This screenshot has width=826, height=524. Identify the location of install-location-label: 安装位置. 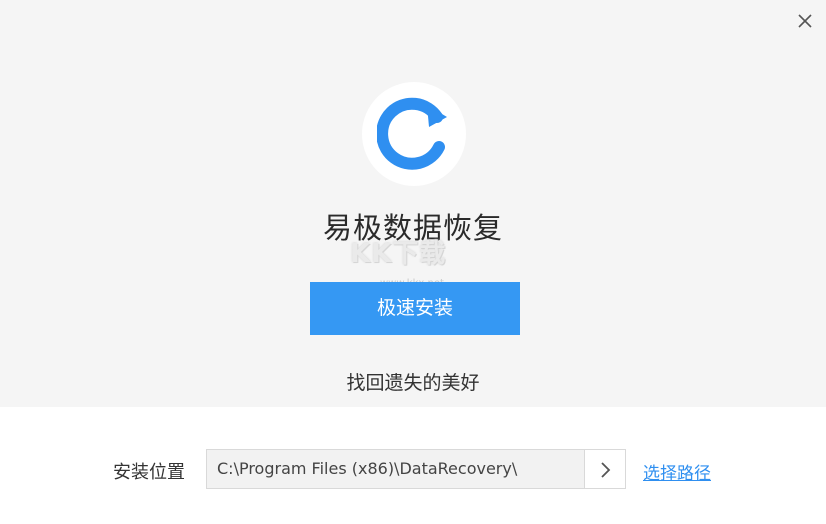
(149, 472).